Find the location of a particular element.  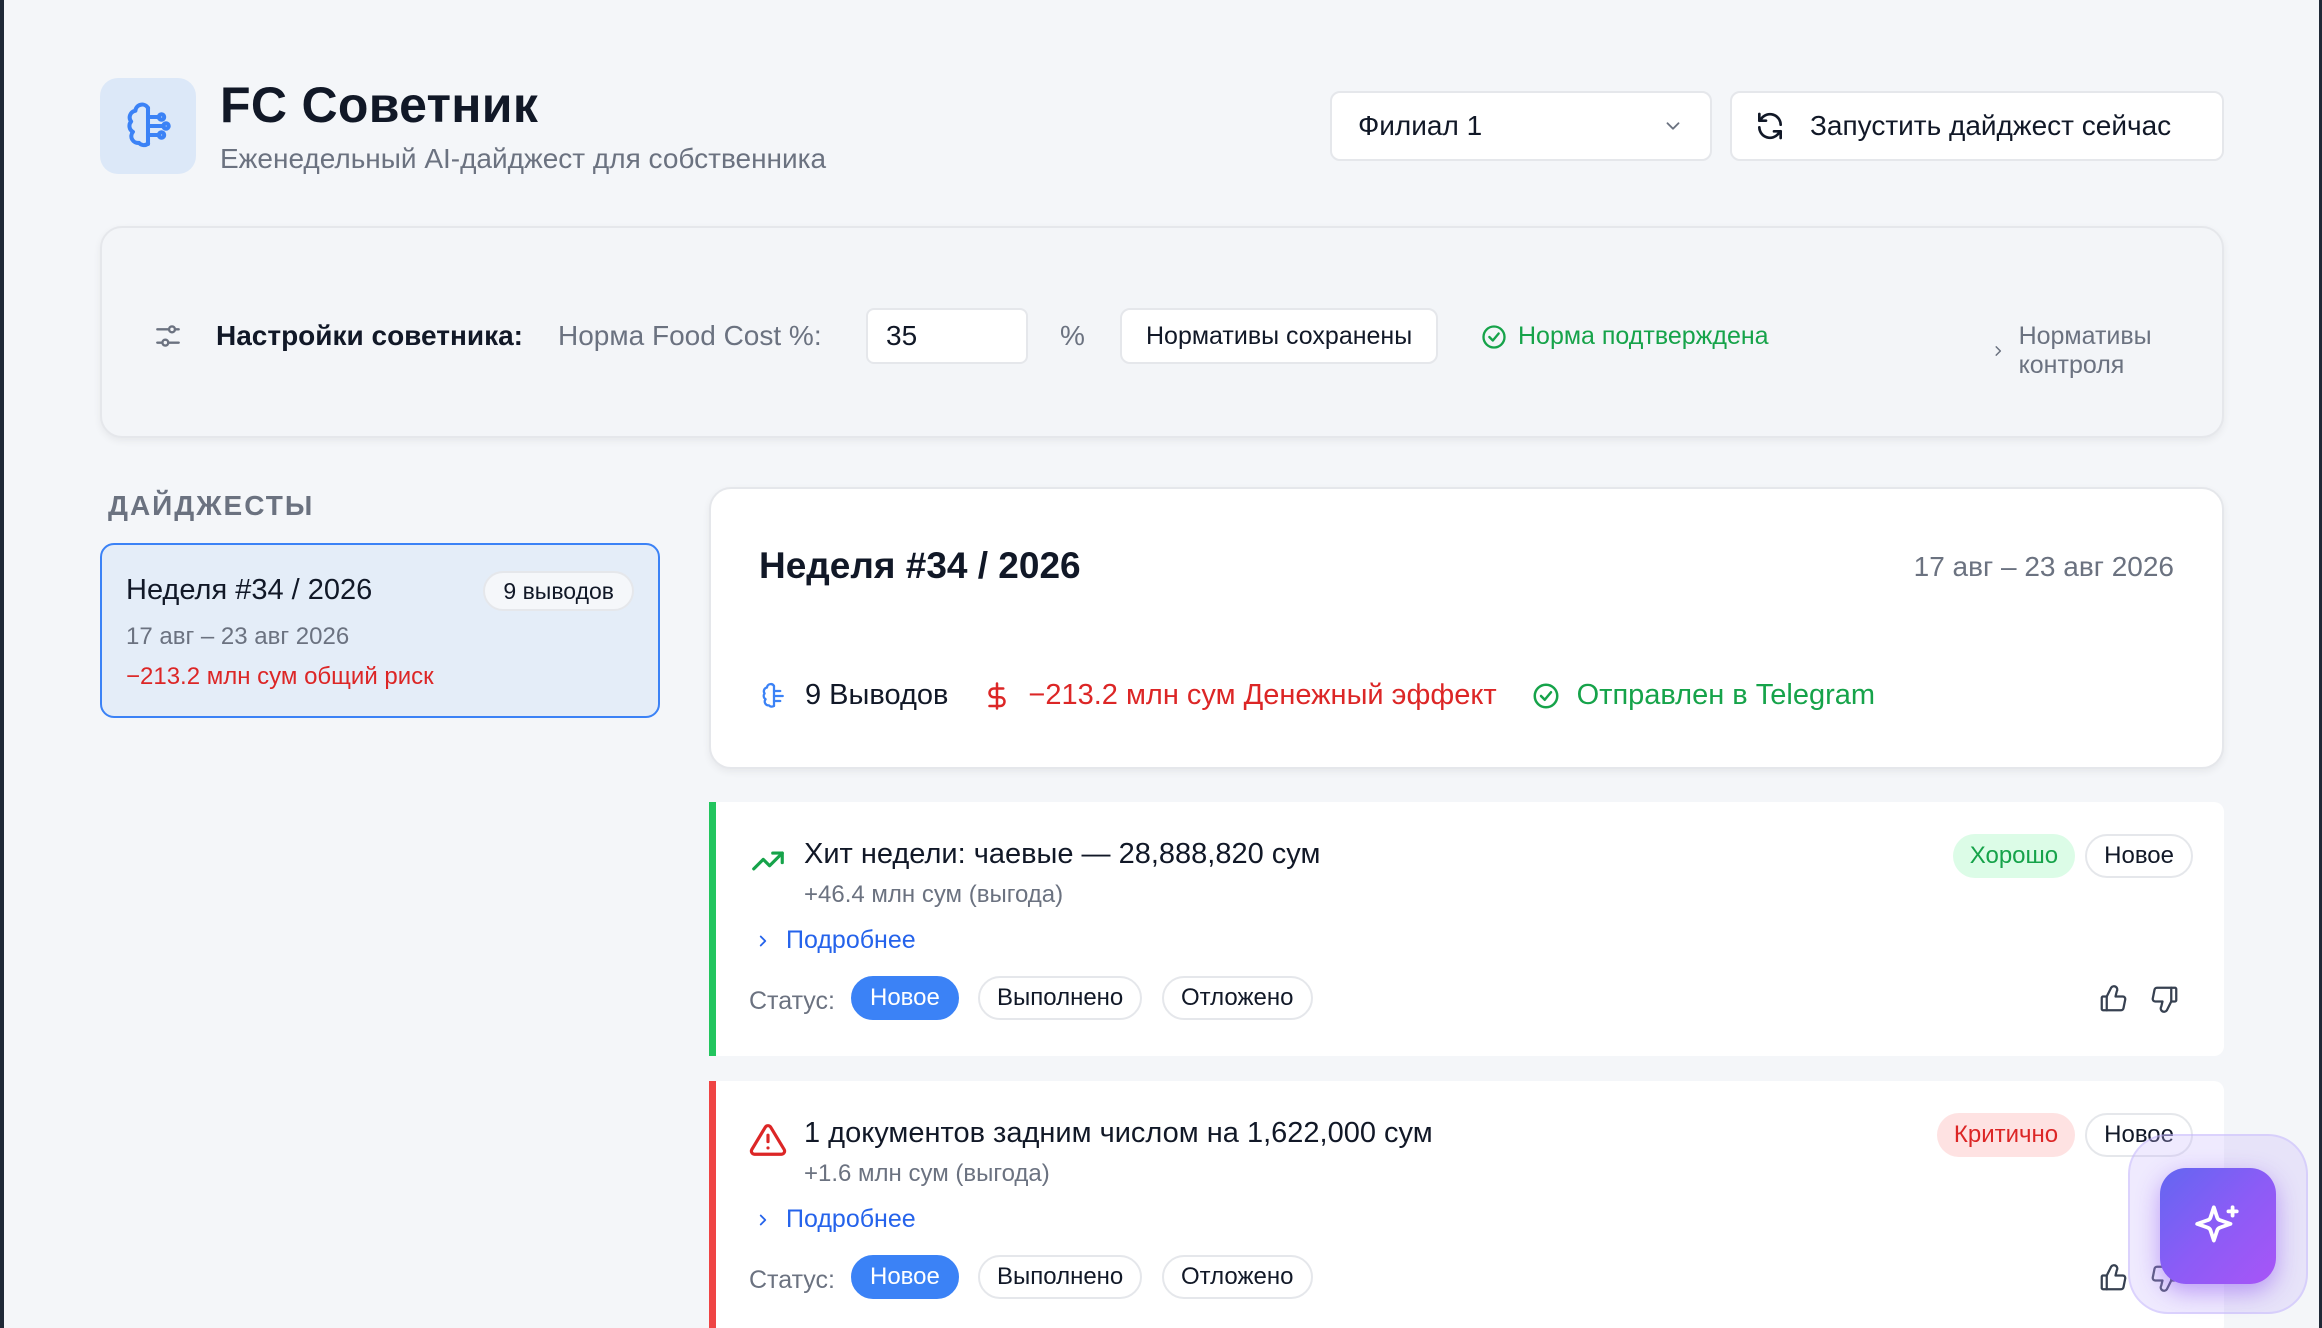

insight-subtitle: +46.4 млн сум (выгода) is located at coordinates (934, 894).